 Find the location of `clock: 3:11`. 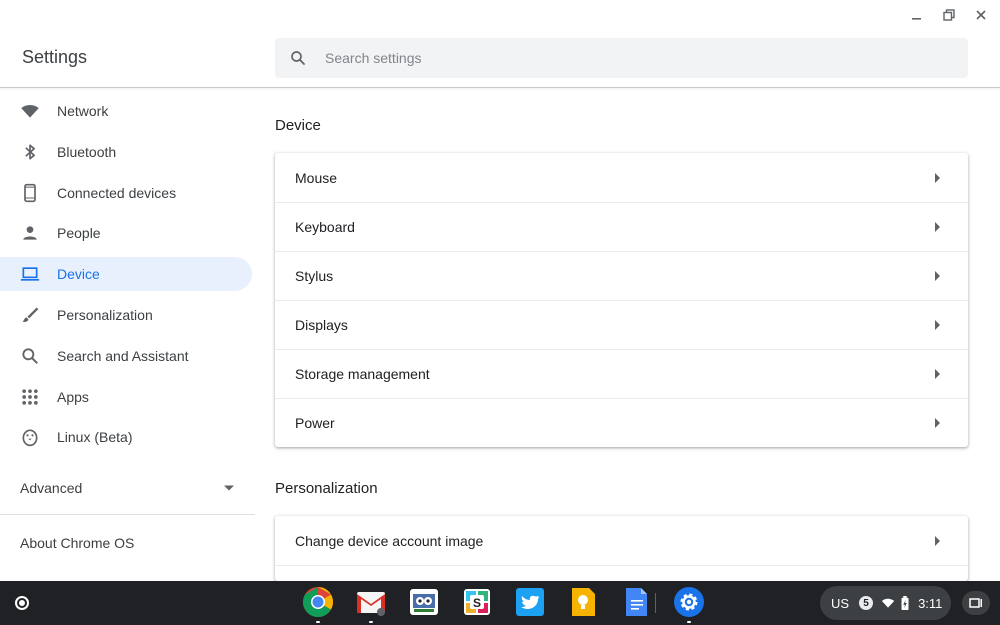

clock: 3:11 is located at coordinates (930, 603).